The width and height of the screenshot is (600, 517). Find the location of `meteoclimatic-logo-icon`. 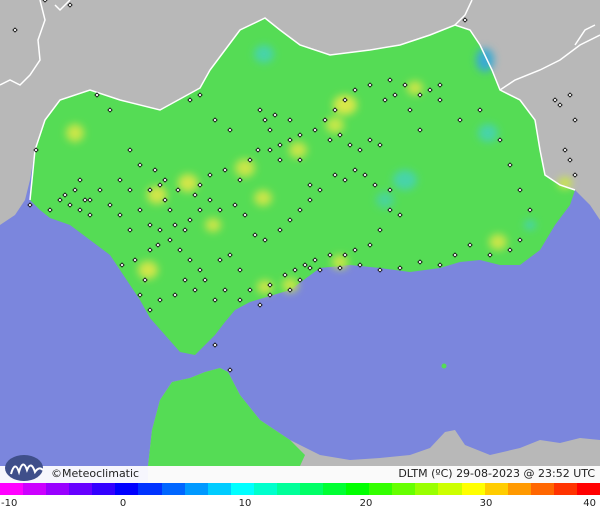

meteoclimatic-logo-icon is located at coordinates (26, 467).